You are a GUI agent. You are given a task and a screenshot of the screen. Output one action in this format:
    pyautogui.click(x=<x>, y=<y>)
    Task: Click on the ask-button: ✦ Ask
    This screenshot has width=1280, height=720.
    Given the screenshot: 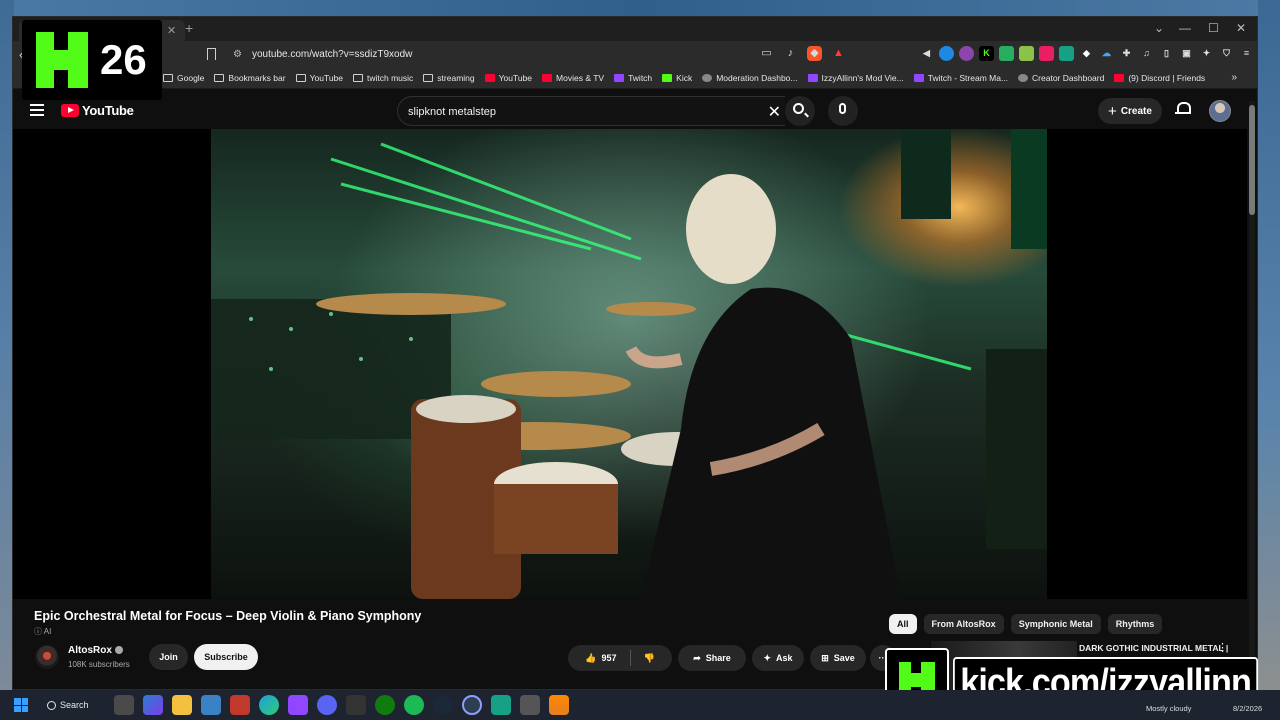 What is the action you would take?
    pyautogui.click(x=778, y=658)
    